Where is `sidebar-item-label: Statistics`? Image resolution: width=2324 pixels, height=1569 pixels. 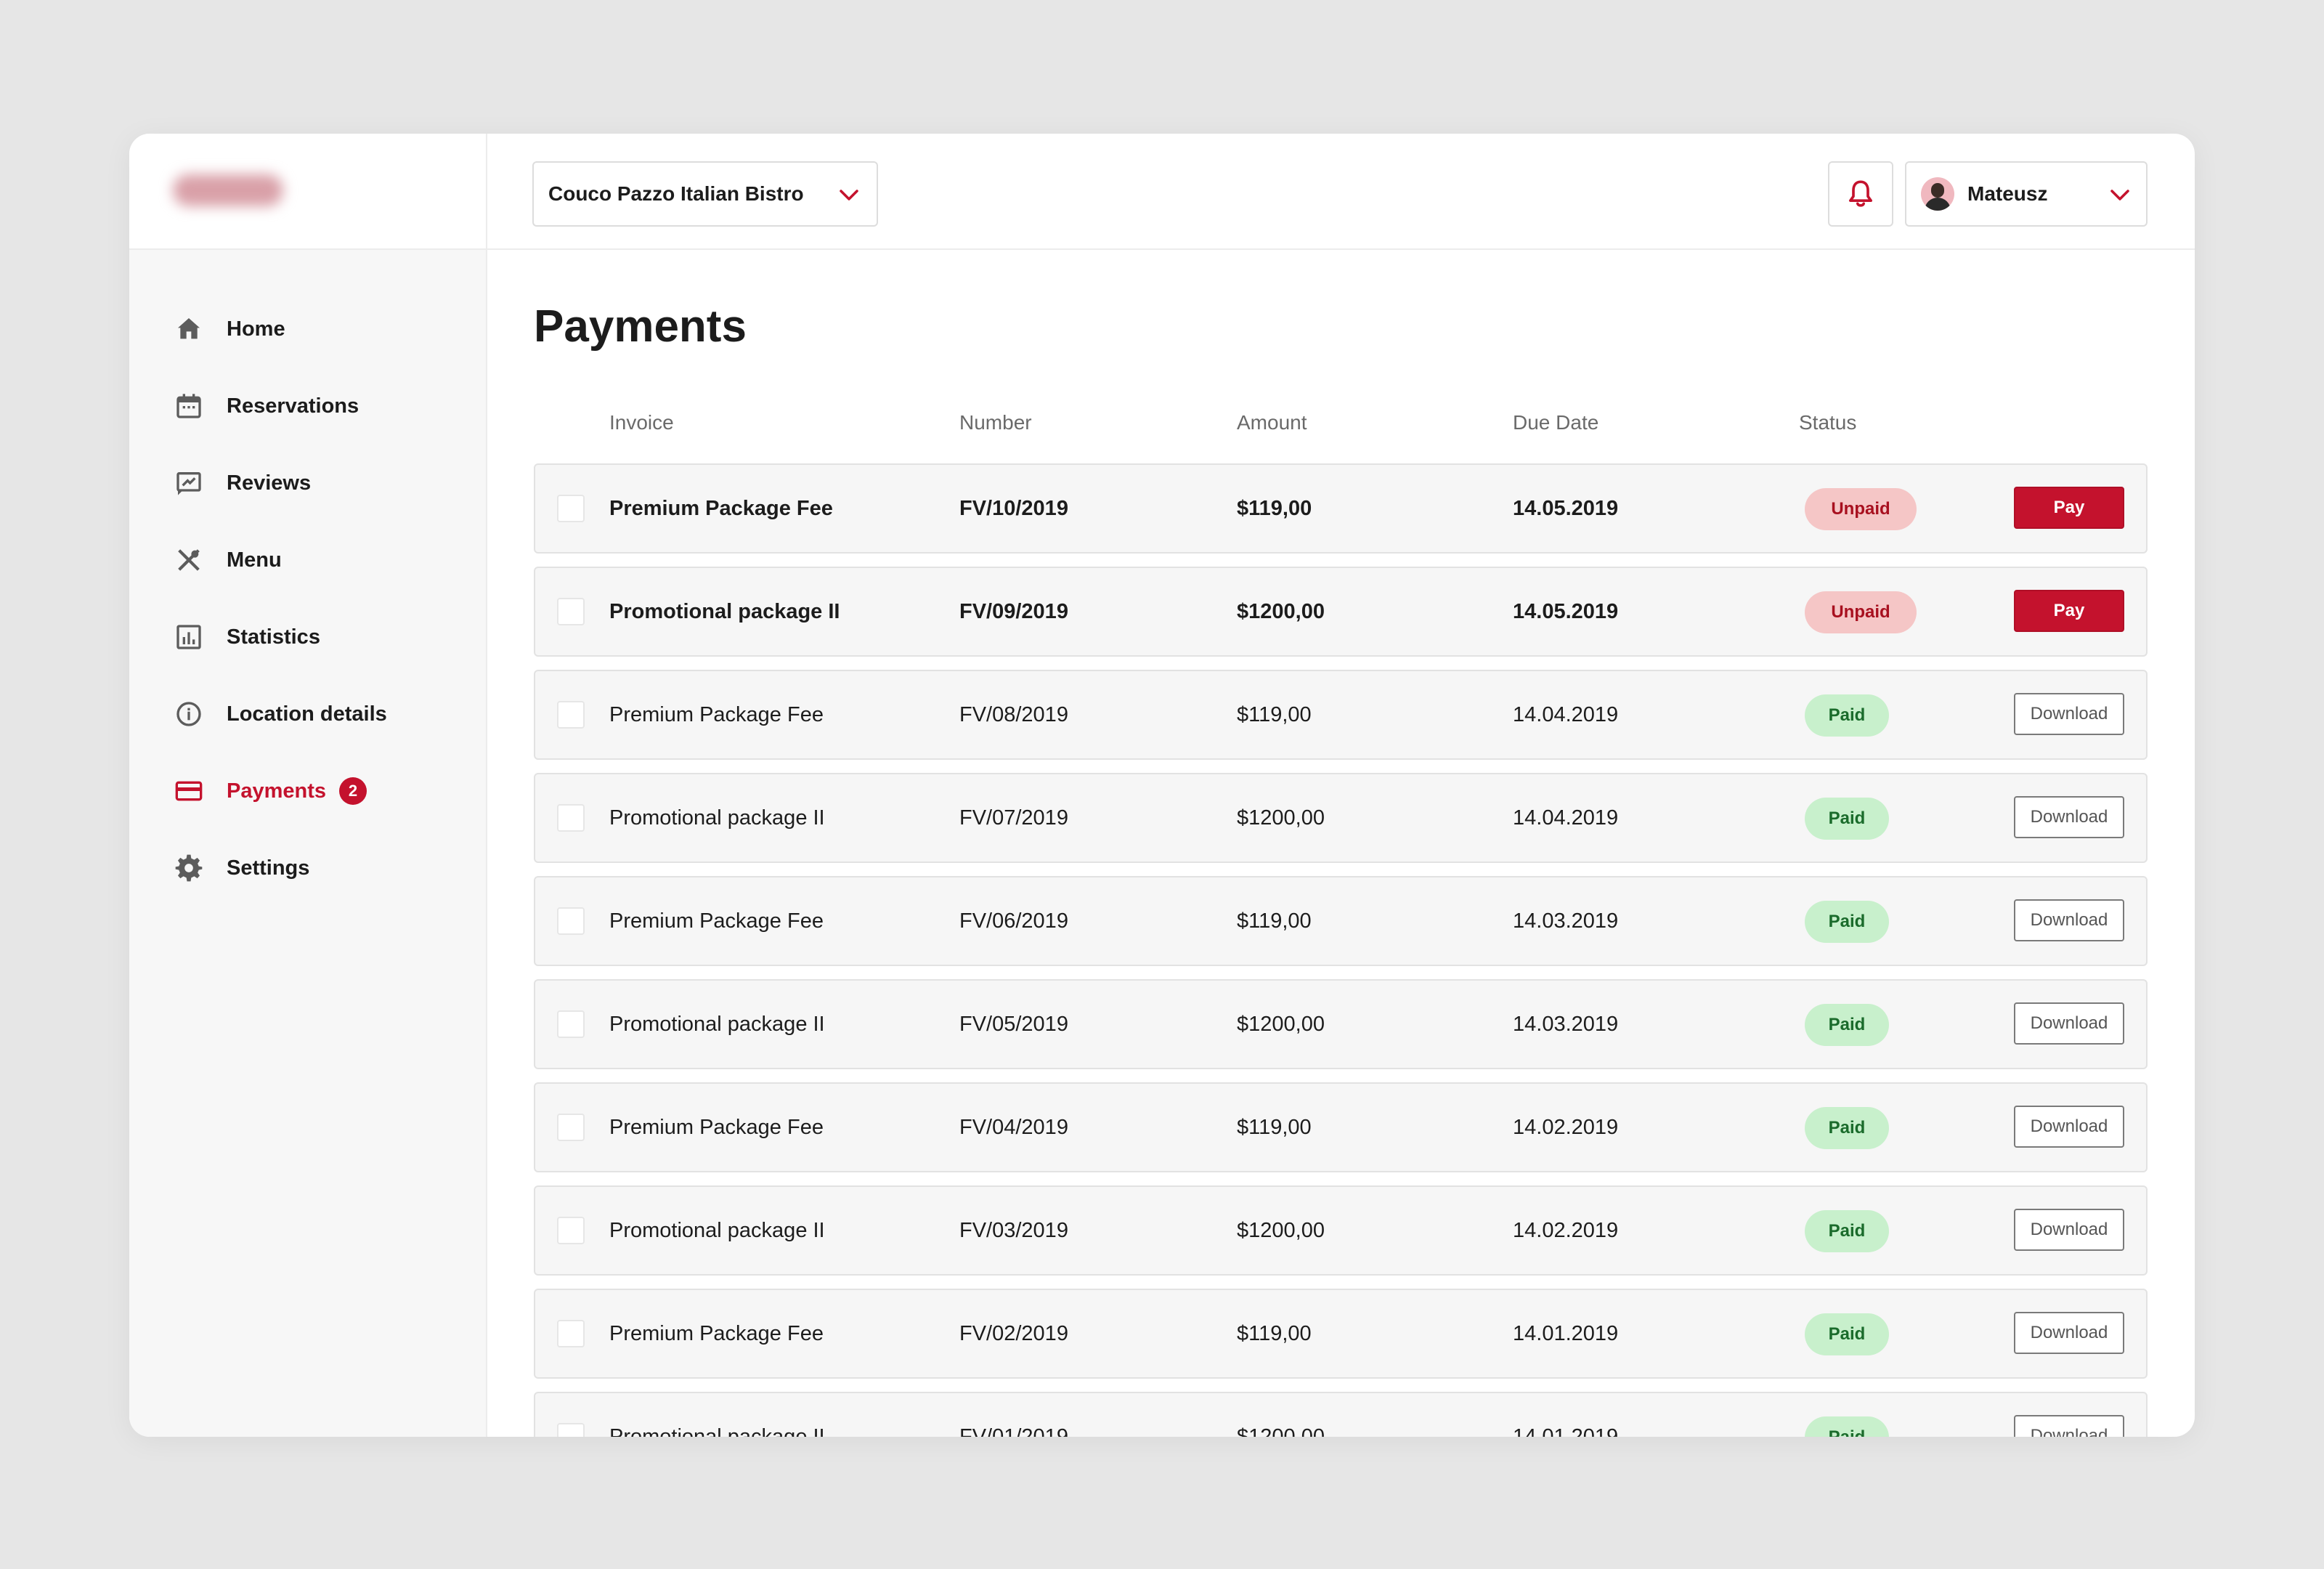 sidebar-item-label: Statistics is located at coordinates (273, 637).